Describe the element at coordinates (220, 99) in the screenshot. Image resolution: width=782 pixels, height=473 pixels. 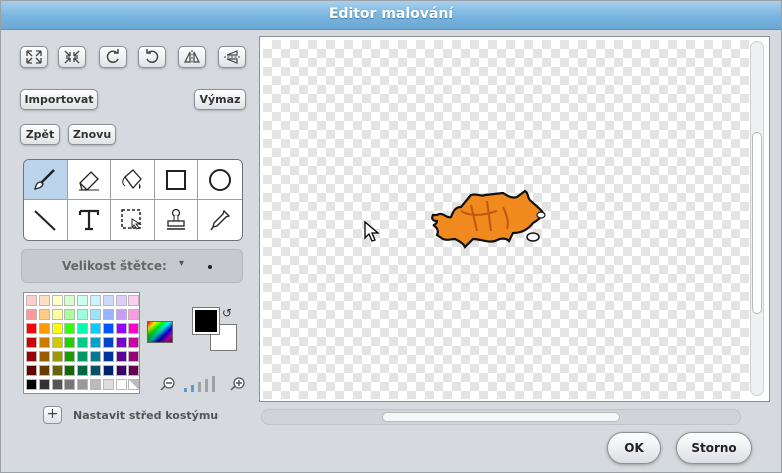
I see `clear-button: Výmaz` at that location.